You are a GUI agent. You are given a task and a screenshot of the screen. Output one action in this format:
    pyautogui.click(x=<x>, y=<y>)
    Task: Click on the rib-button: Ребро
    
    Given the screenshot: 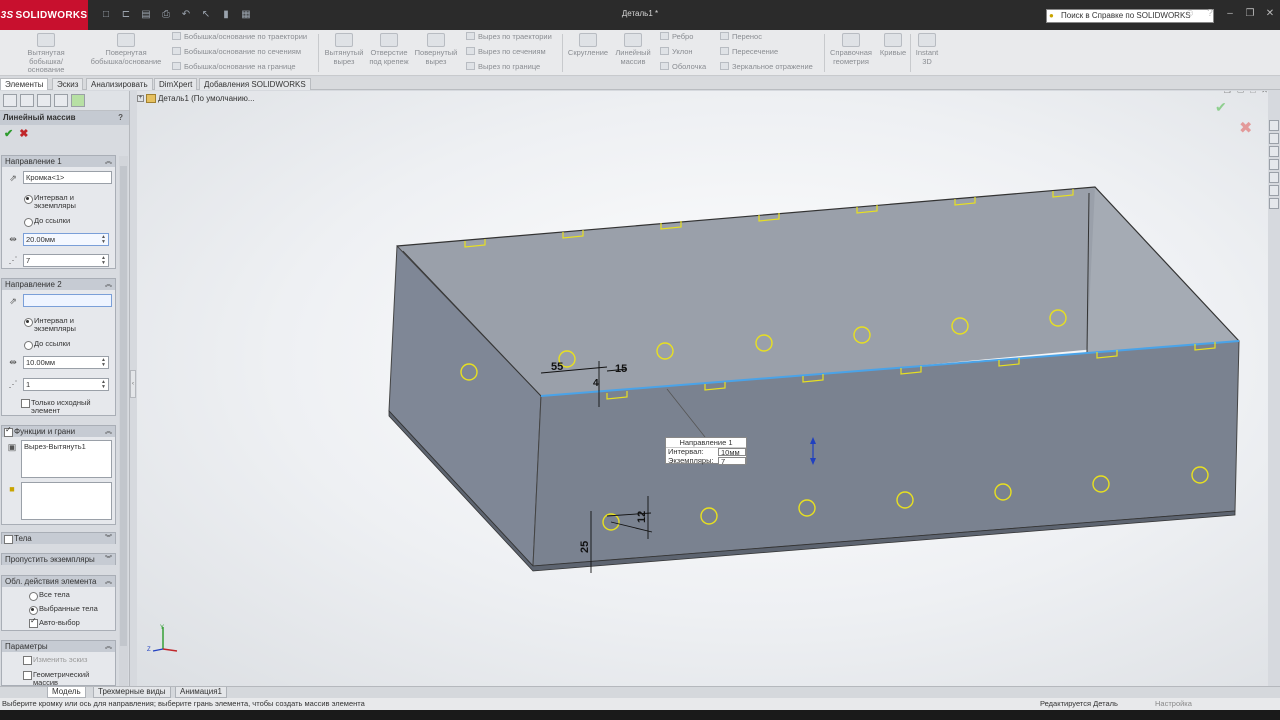 What is the action you would take?
    pyautogui.click(x=676, y=36)
    